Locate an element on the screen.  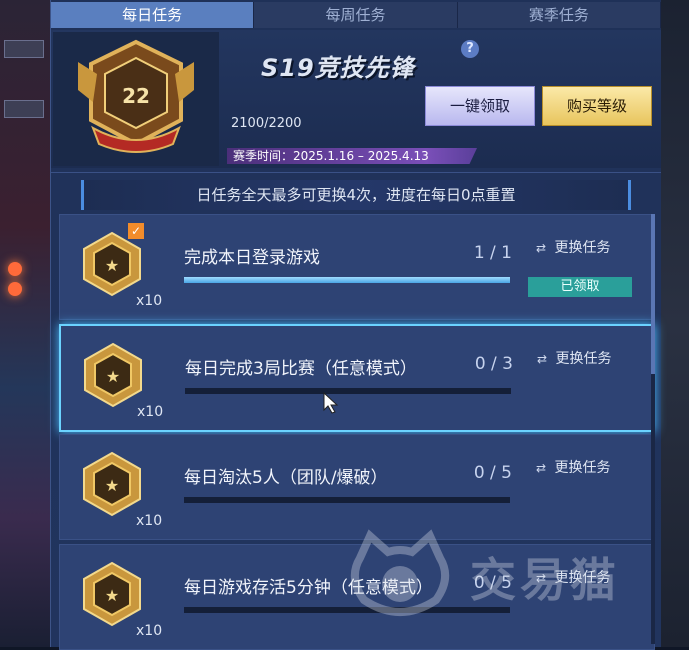
task-name: 完成本日登录游戏 is located at coordinates (252, 258).